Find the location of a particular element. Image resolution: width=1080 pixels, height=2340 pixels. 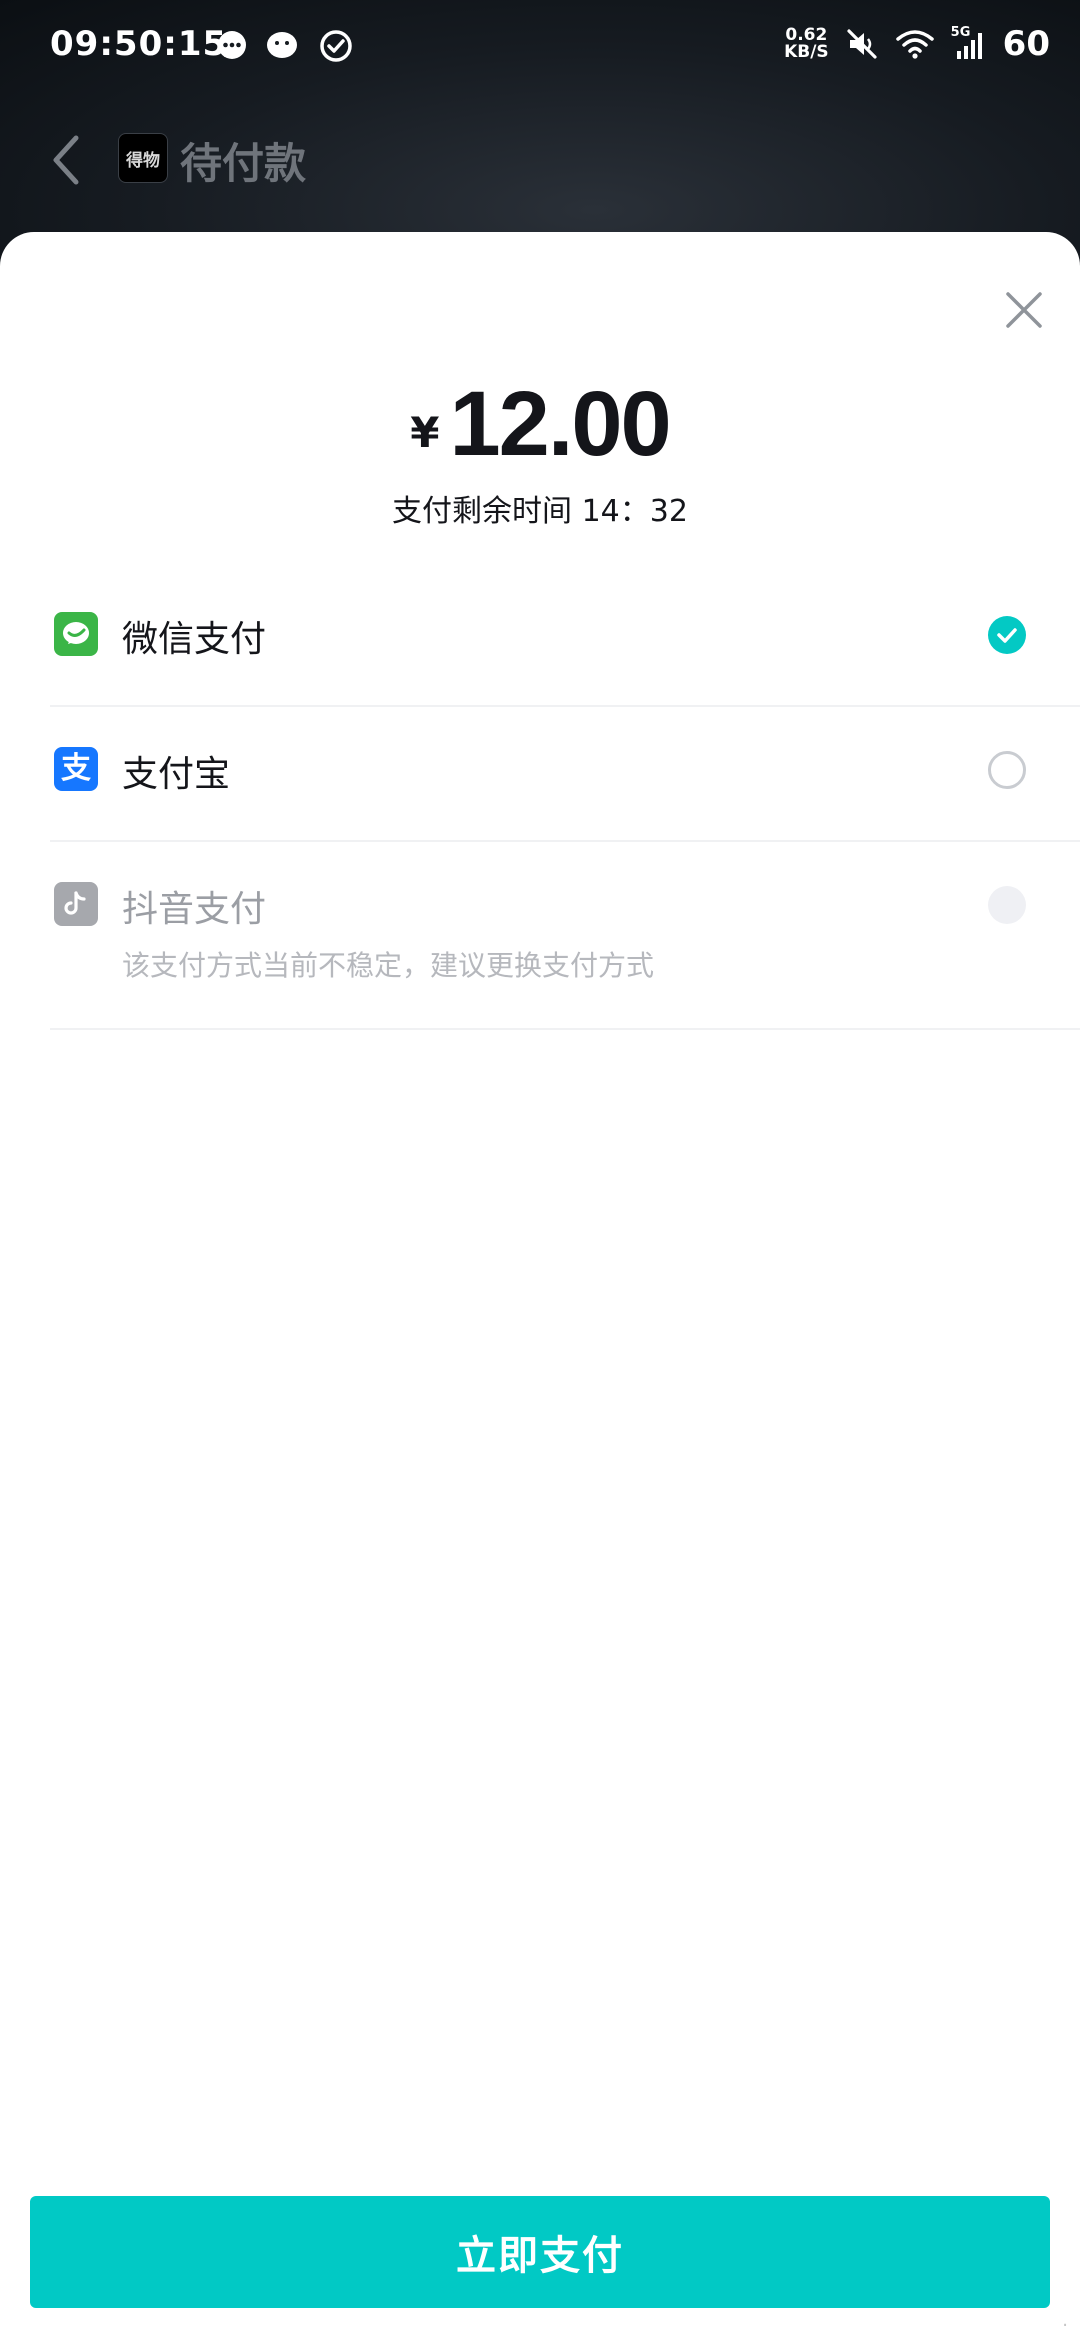

signal-icon: 5G is located at coordinates (969, 43).